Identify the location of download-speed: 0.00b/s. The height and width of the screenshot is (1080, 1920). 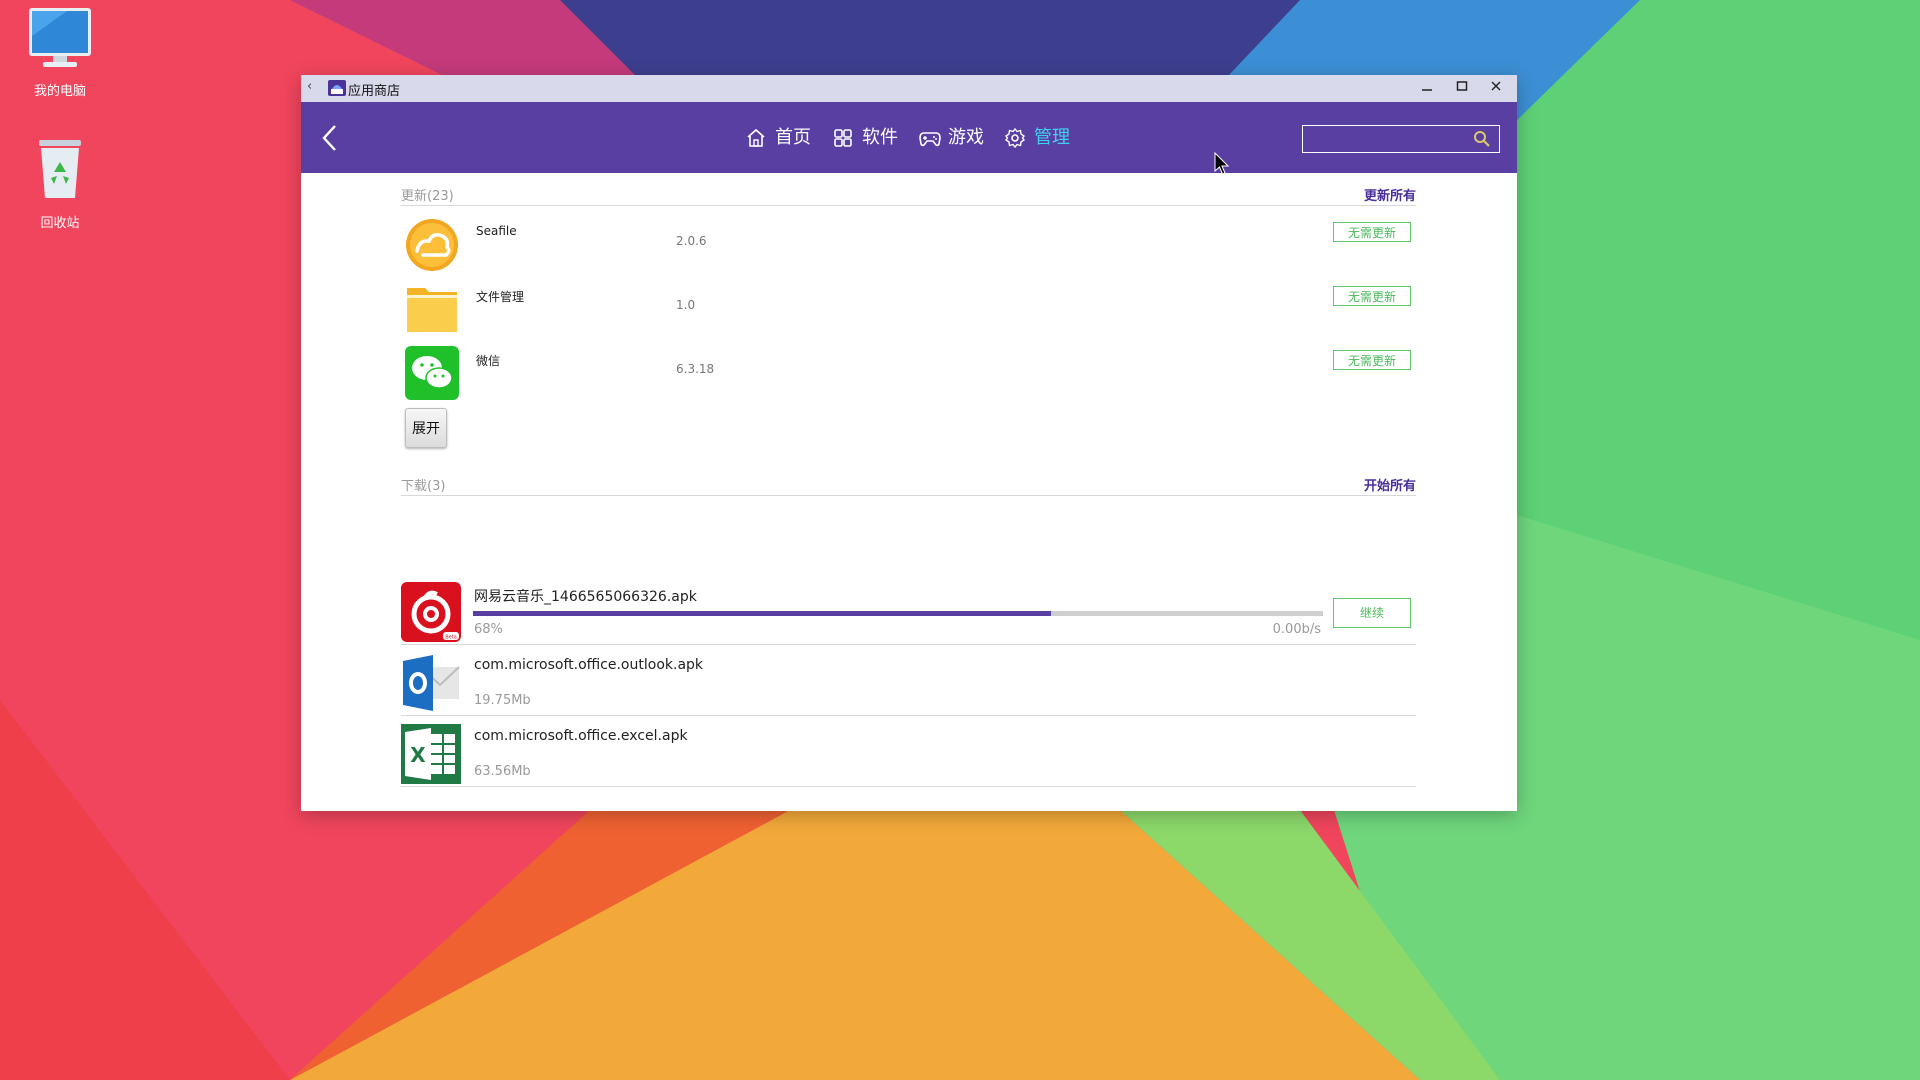
(1296, 629).